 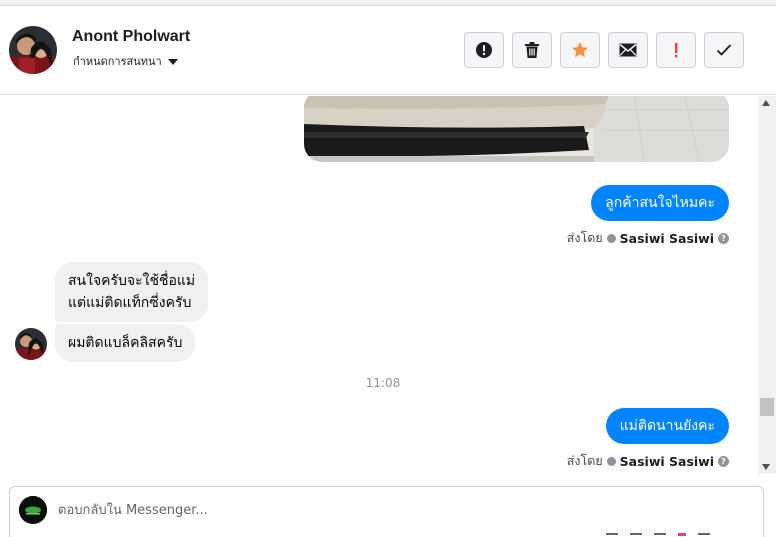 What do you see at coordinates (767, 407) in the screenshot?
I see `scrollbar-thumb` at bounding box center [767, 407].